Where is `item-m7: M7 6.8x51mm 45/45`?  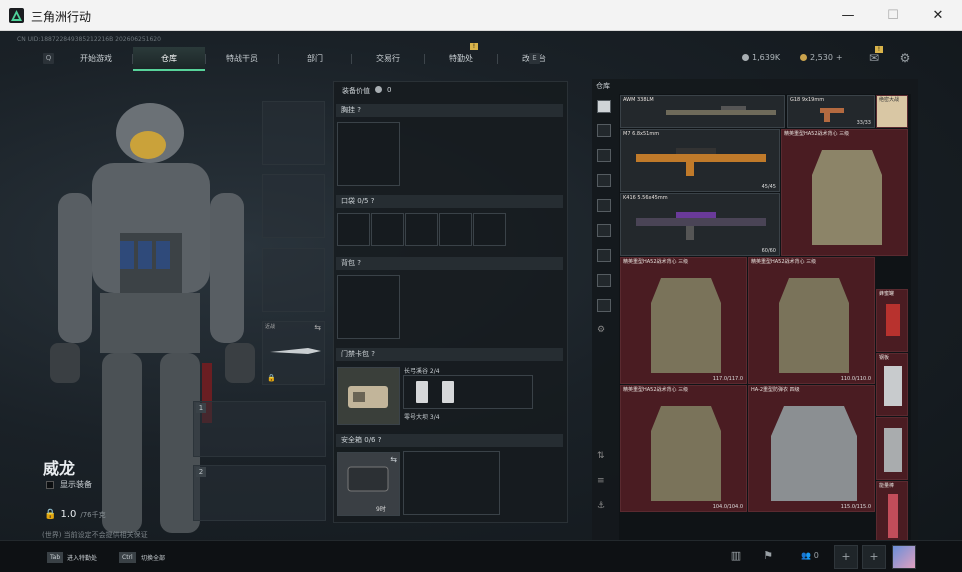 item-m7: M7 6.8x51mm 45/45 is located at coordinates (700, 160).